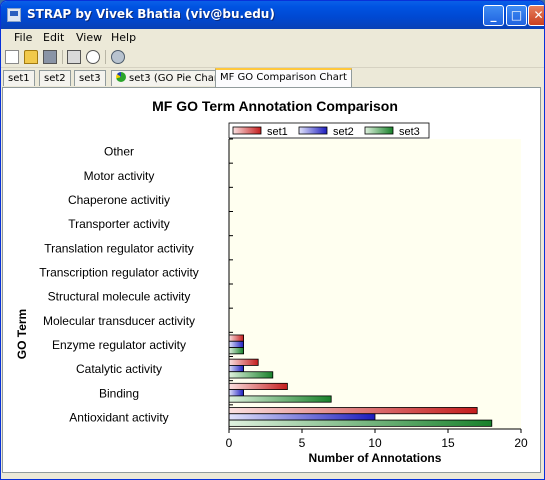 The width and height of the screenshot is (545, 480). I want to click on y-tick-label: Molecular transducer activity, so click(119, 321).